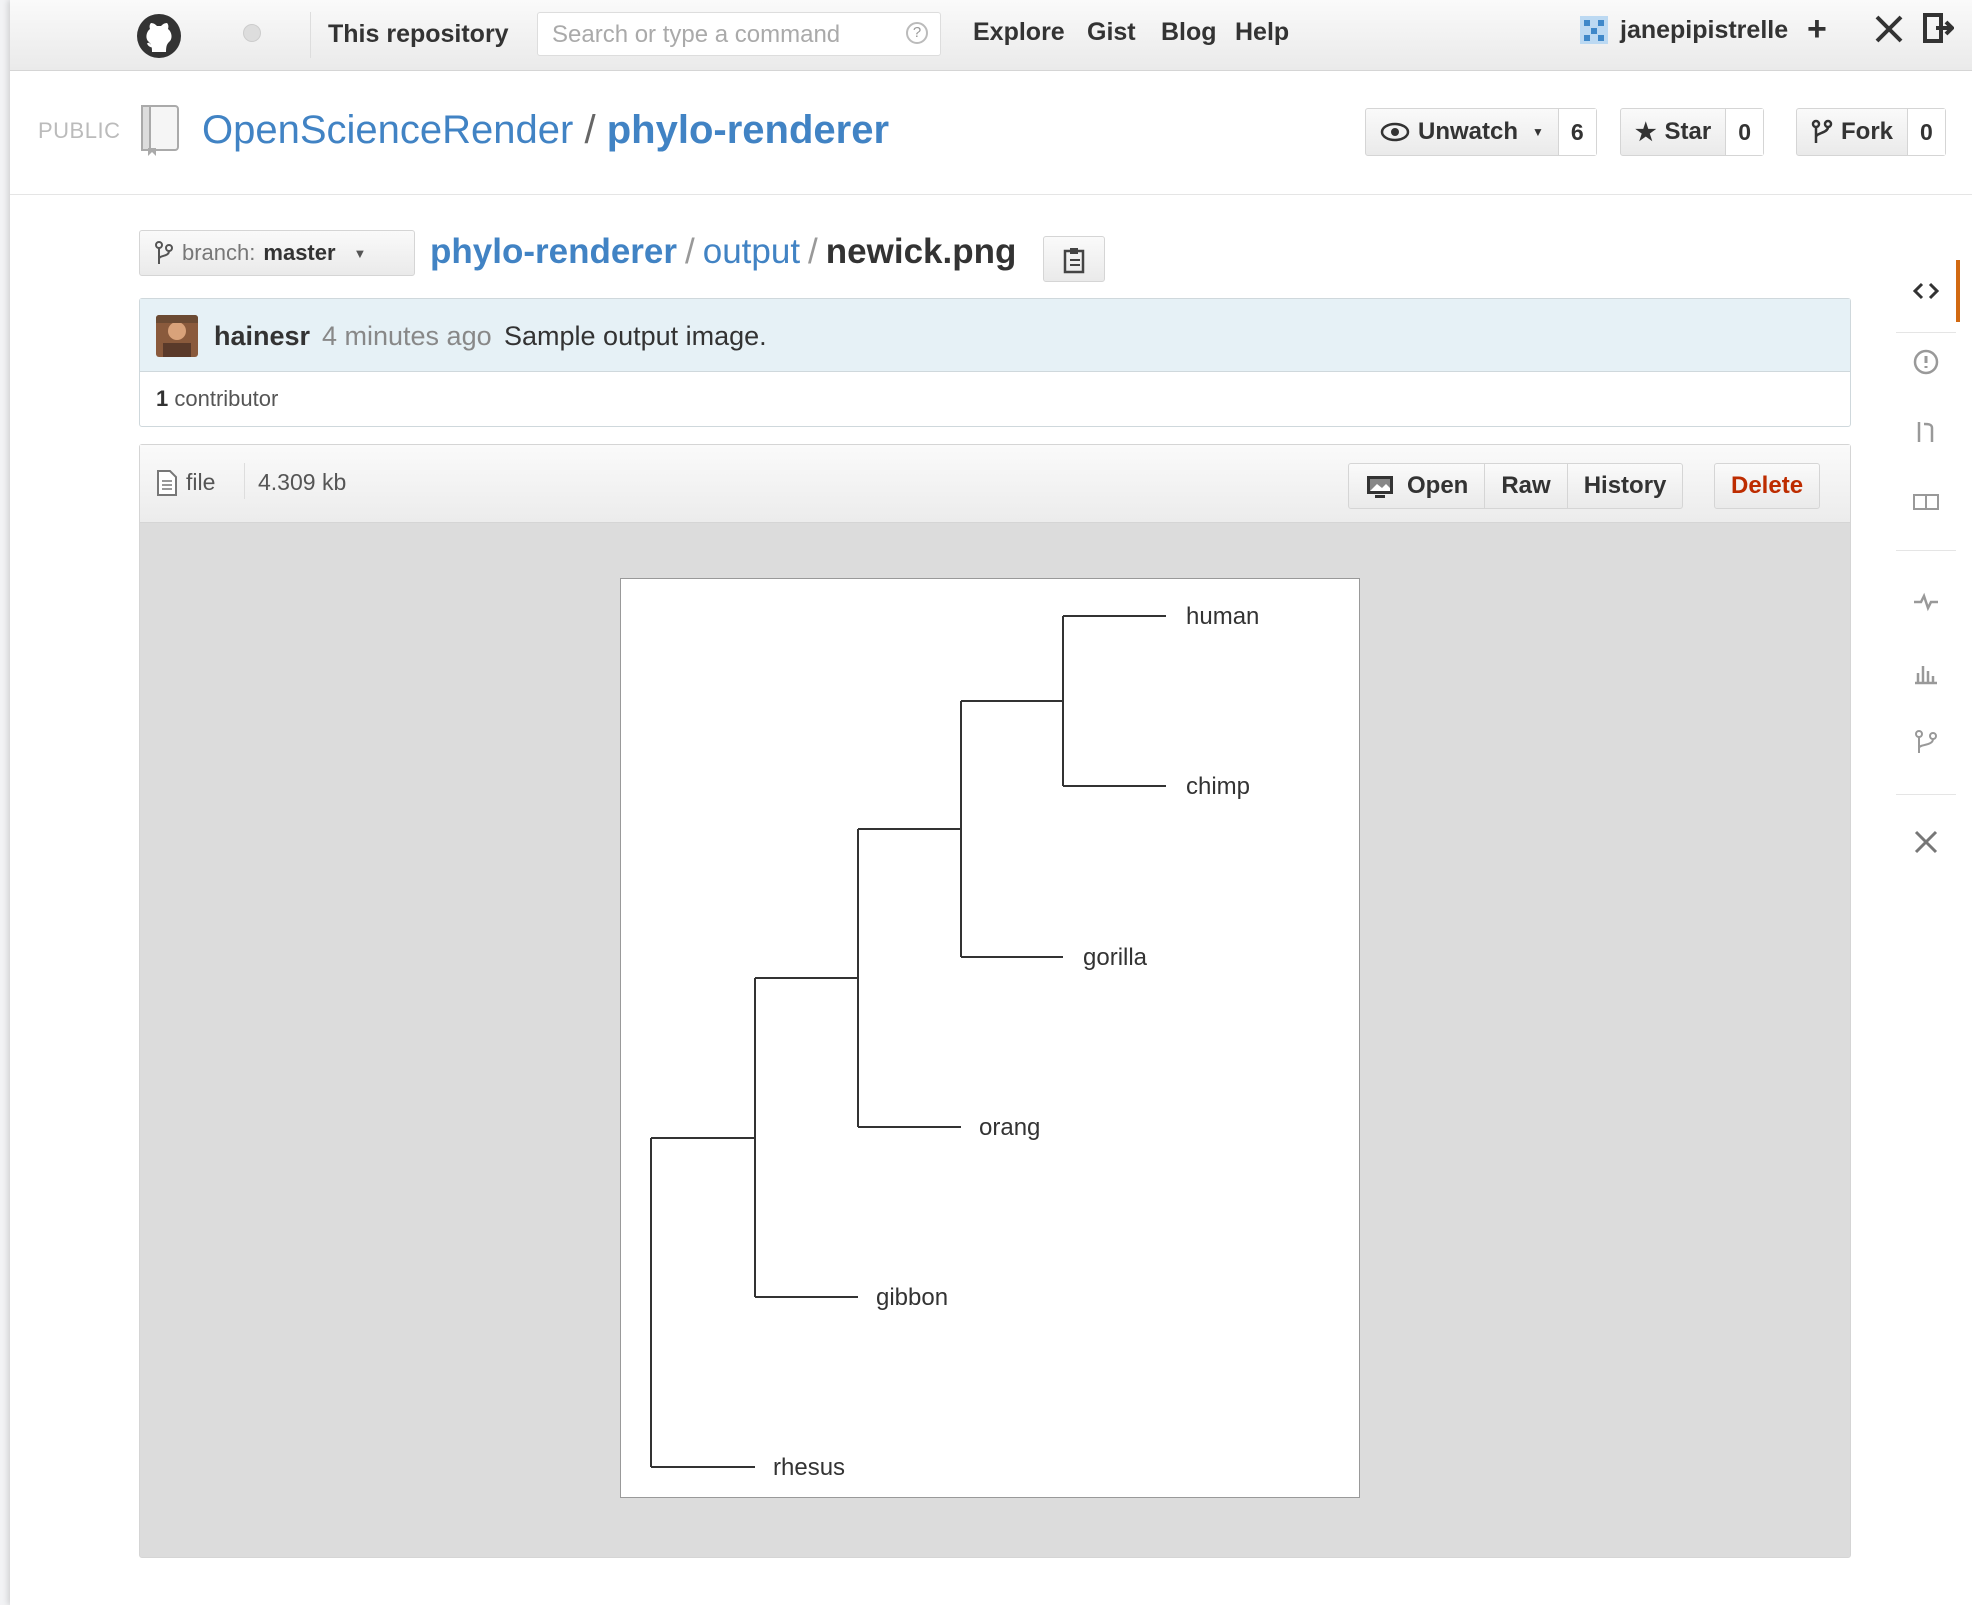 Image resolution: width=1972 pixels, height=1605 pixels. I want to click on eye-icon, so click(1395, 132).